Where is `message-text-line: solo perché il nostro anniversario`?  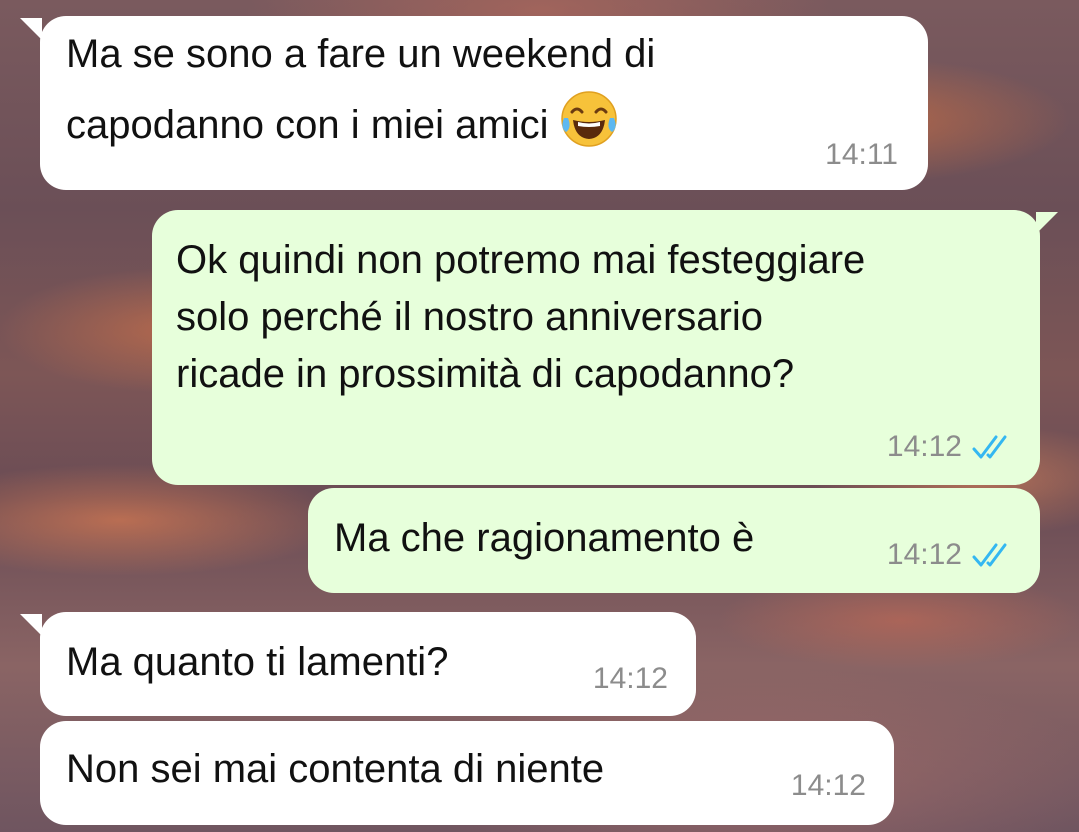
message-text-line: solo perché il nostro anniversario is located at coordinates (469, 317).